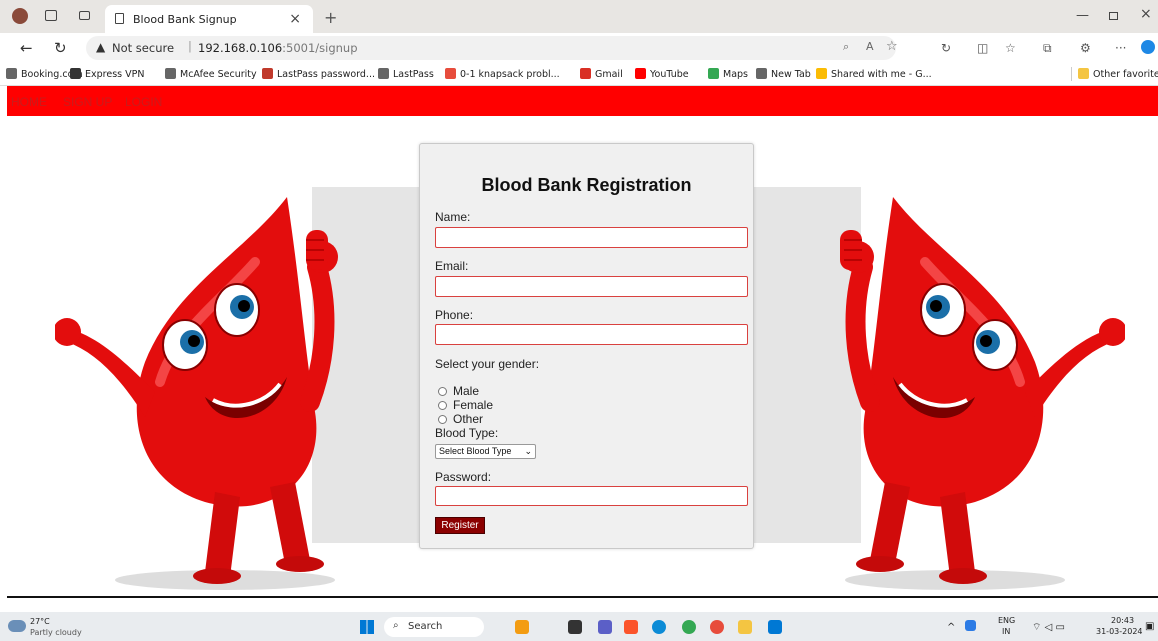 This screenshot has height=641, width=1158. I want to click on opera-icon, so click(717, 627).